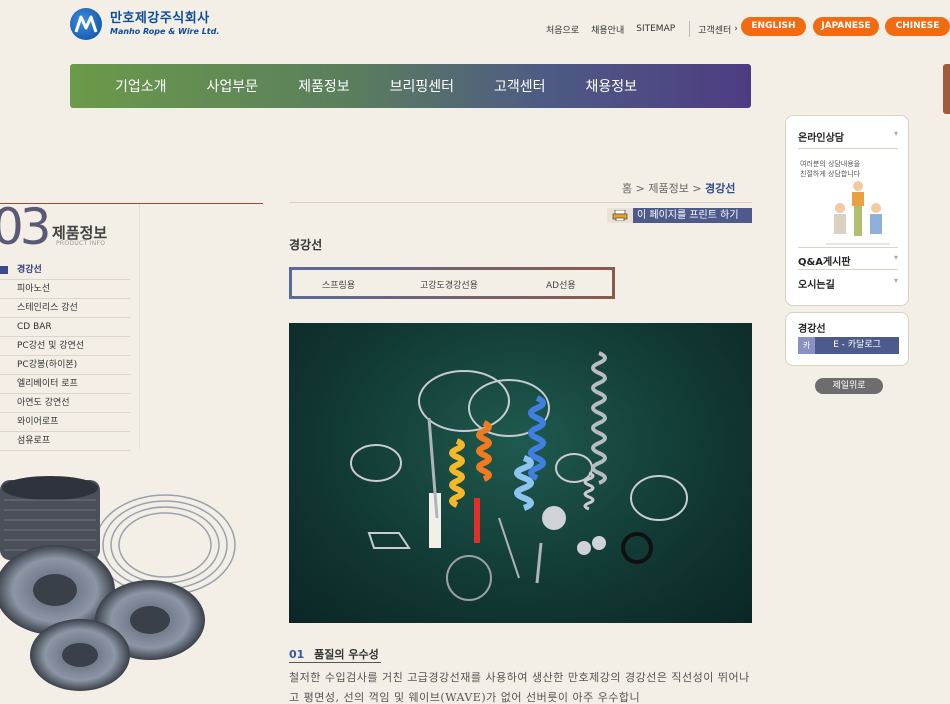 Image resolution: width=950 pixels, height=704 pixels. What do you see at coordinates (65, 270) in the screenshot?
I see `side-item-hard-steel-wire: 경강선` at bounding box center [65, 270].